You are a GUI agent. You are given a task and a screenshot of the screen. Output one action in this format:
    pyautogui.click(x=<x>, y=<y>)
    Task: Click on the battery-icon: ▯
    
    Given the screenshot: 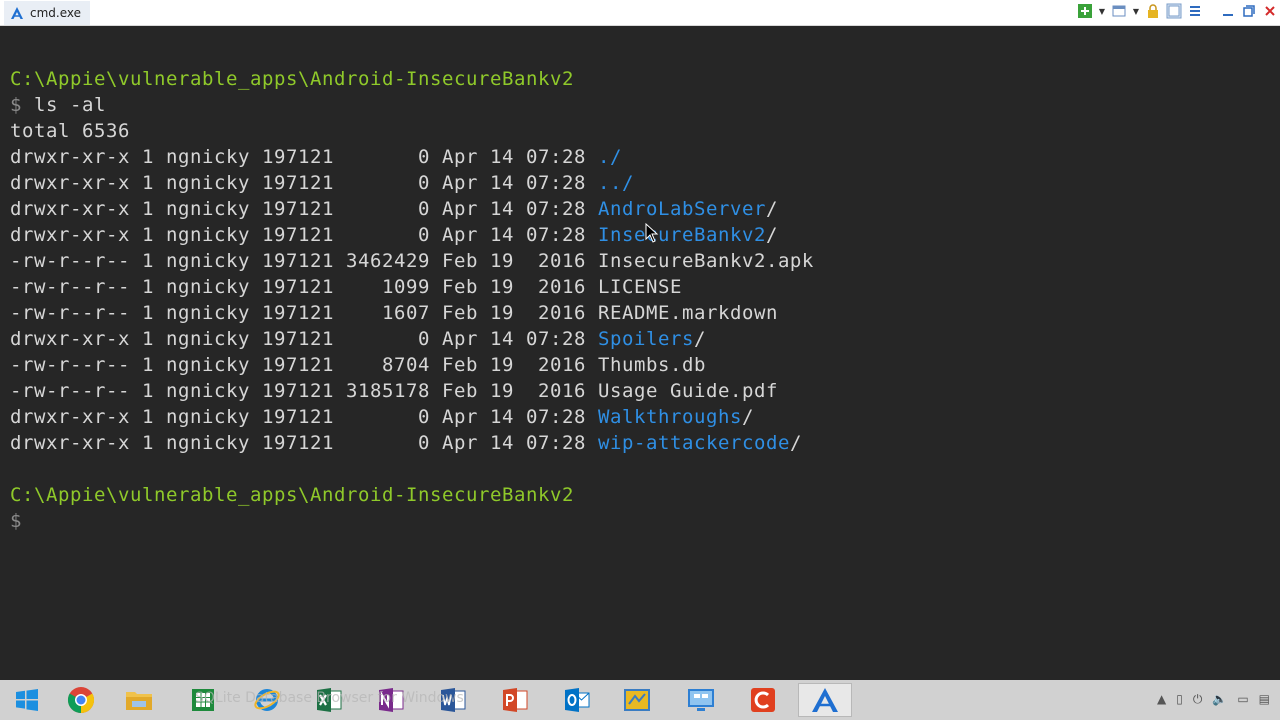 What is the action you would take?
    pyautogui.click(x=1179, y=699)
    